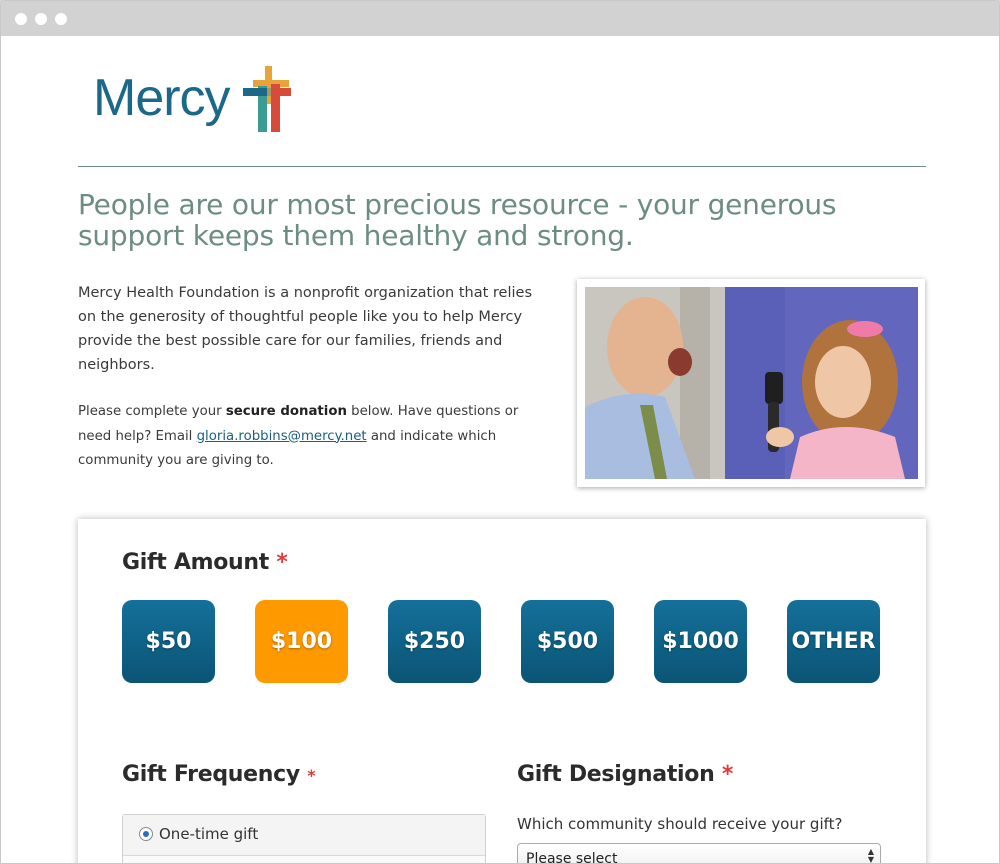 This screenshot has width=1000, height=864. I want to click on amount-50-button: $50, so click(168, 641).